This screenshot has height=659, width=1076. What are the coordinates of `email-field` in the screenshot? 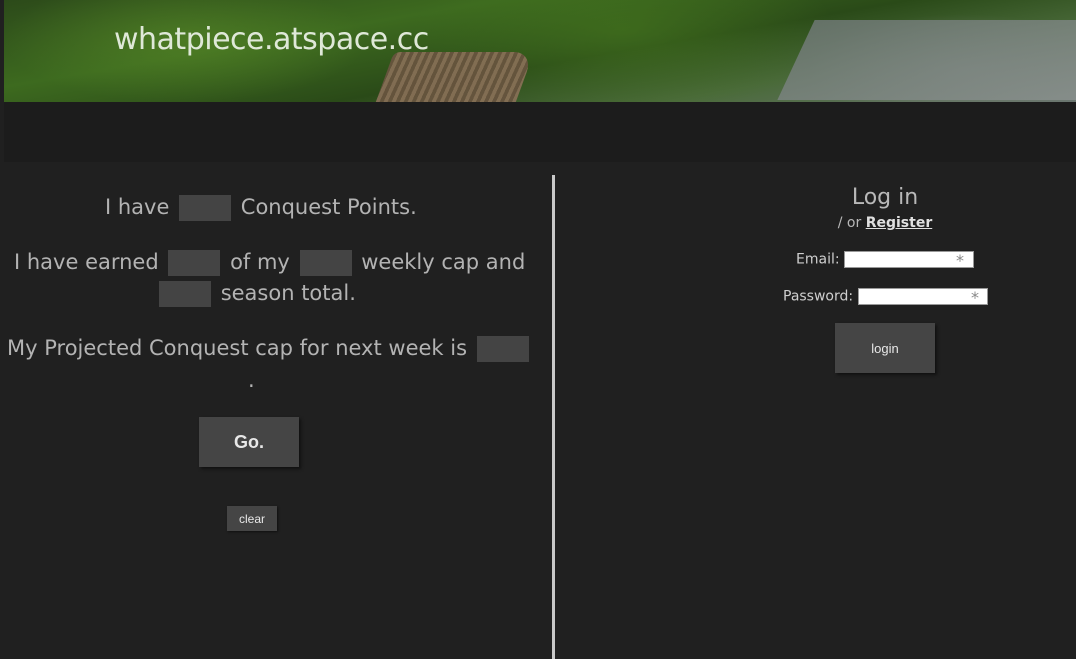 It's located at (909, 259).